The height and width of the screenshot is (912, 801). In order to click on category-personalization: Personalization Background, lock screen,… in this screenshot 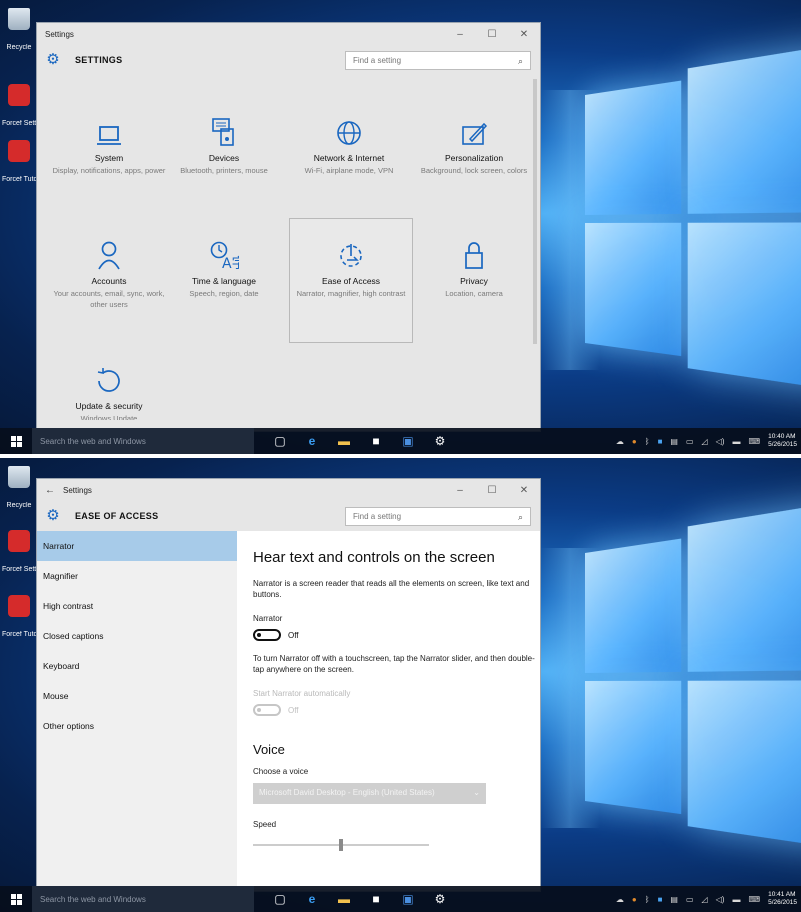, I will do `click(474, 141)`.